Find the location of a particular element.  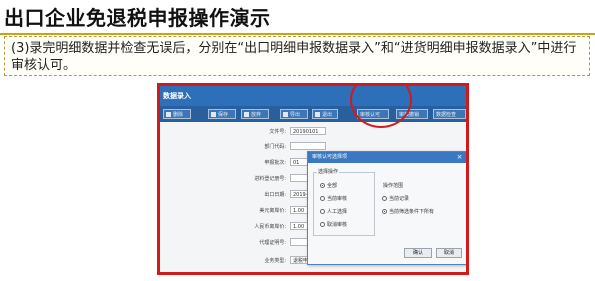

slide-title: 出口企业免退税申报操作演示 is located at coordinates (137, 18).